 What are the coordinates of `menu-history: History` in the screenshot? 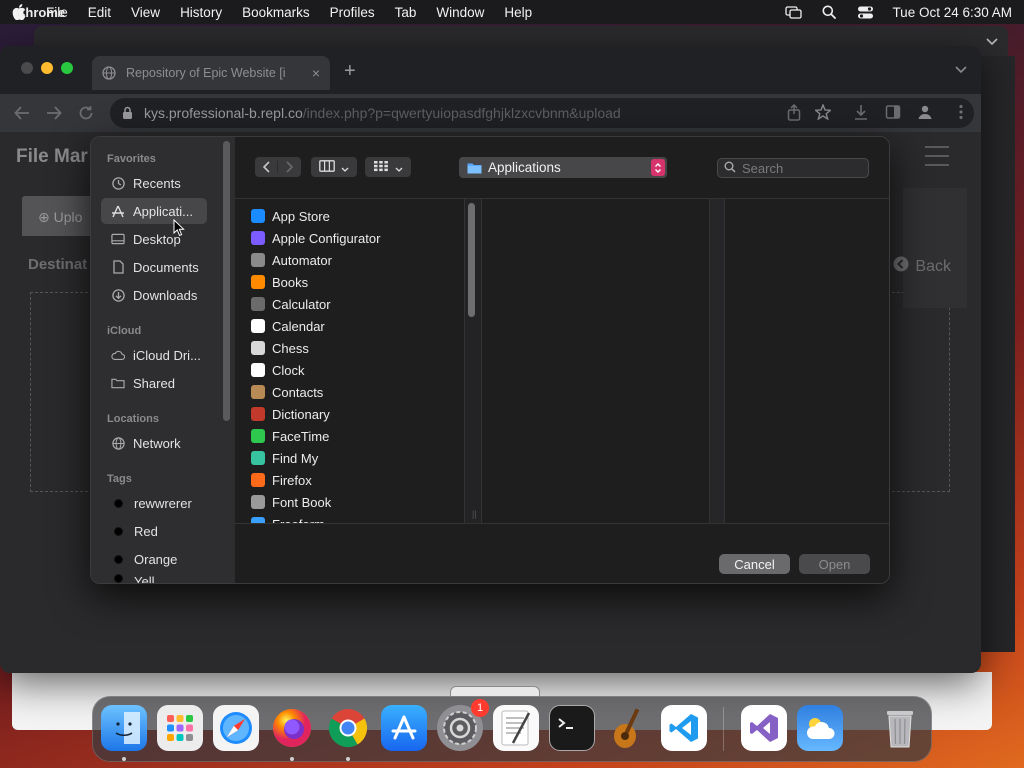 It's located at (201, 12).